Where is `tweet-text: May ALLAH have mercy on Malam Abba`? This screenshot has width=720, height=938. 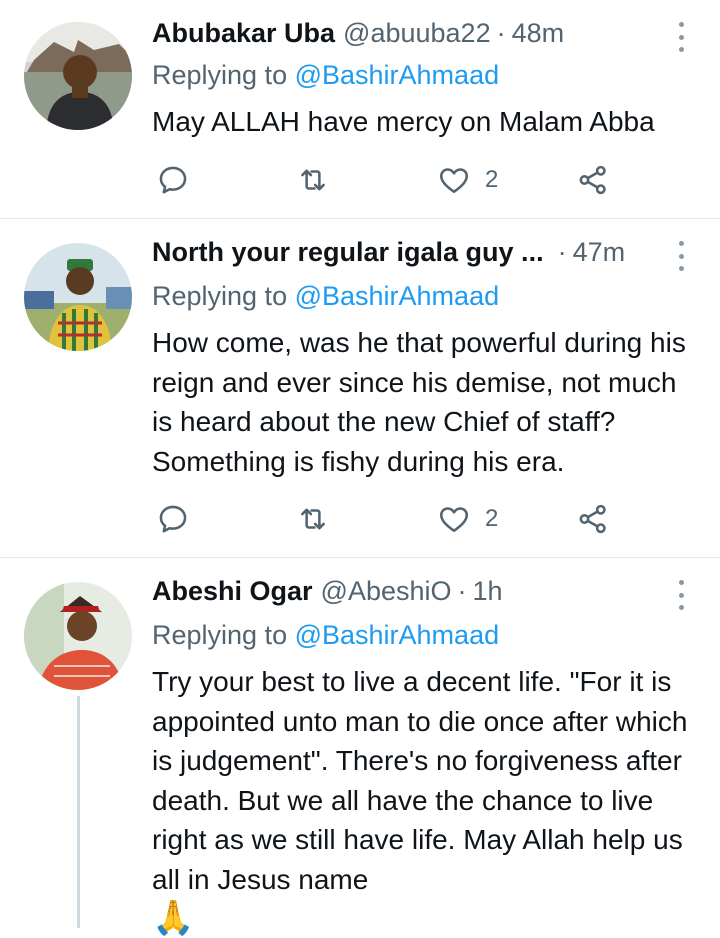 tweet-text: May ALLAH have mercy on Malam Abba is located at coordinates (403, 121).